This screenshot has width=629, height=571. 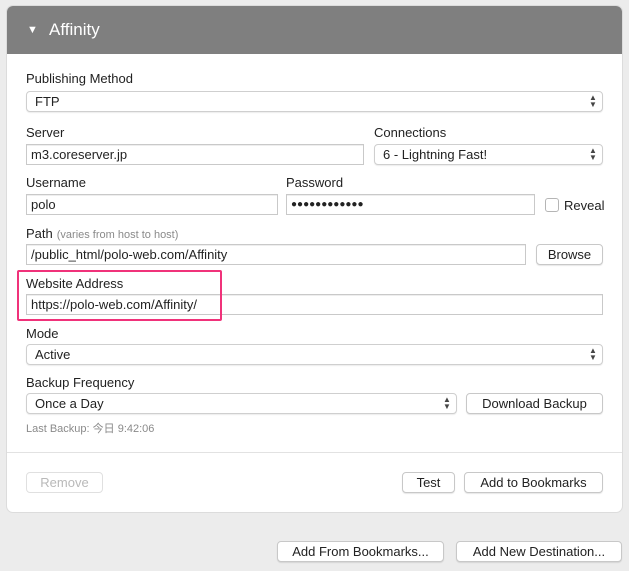 What do you see at coordinates (314, 354) in the screenshot?
I see `mode-select: Active ▲ ▼` at bounding box center [314, 354].